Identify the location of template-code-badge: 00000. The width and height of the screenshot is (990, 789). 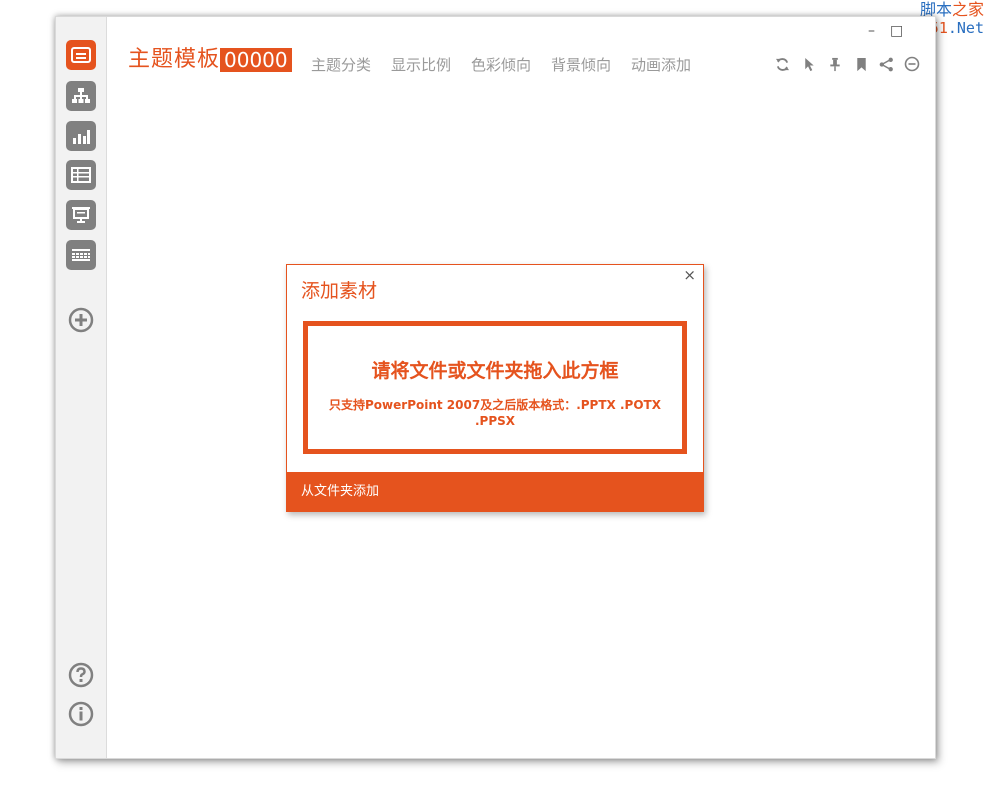
(256, 60).